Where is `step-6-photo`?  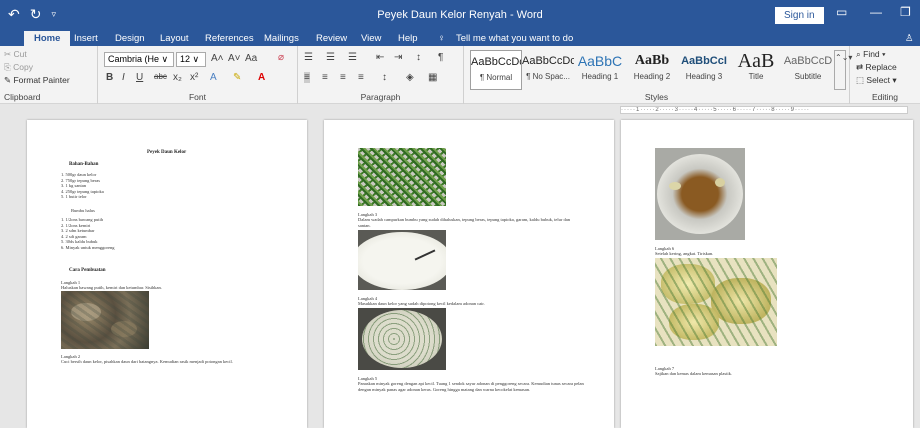
step-6-photo is located at coordinates (700, 194).